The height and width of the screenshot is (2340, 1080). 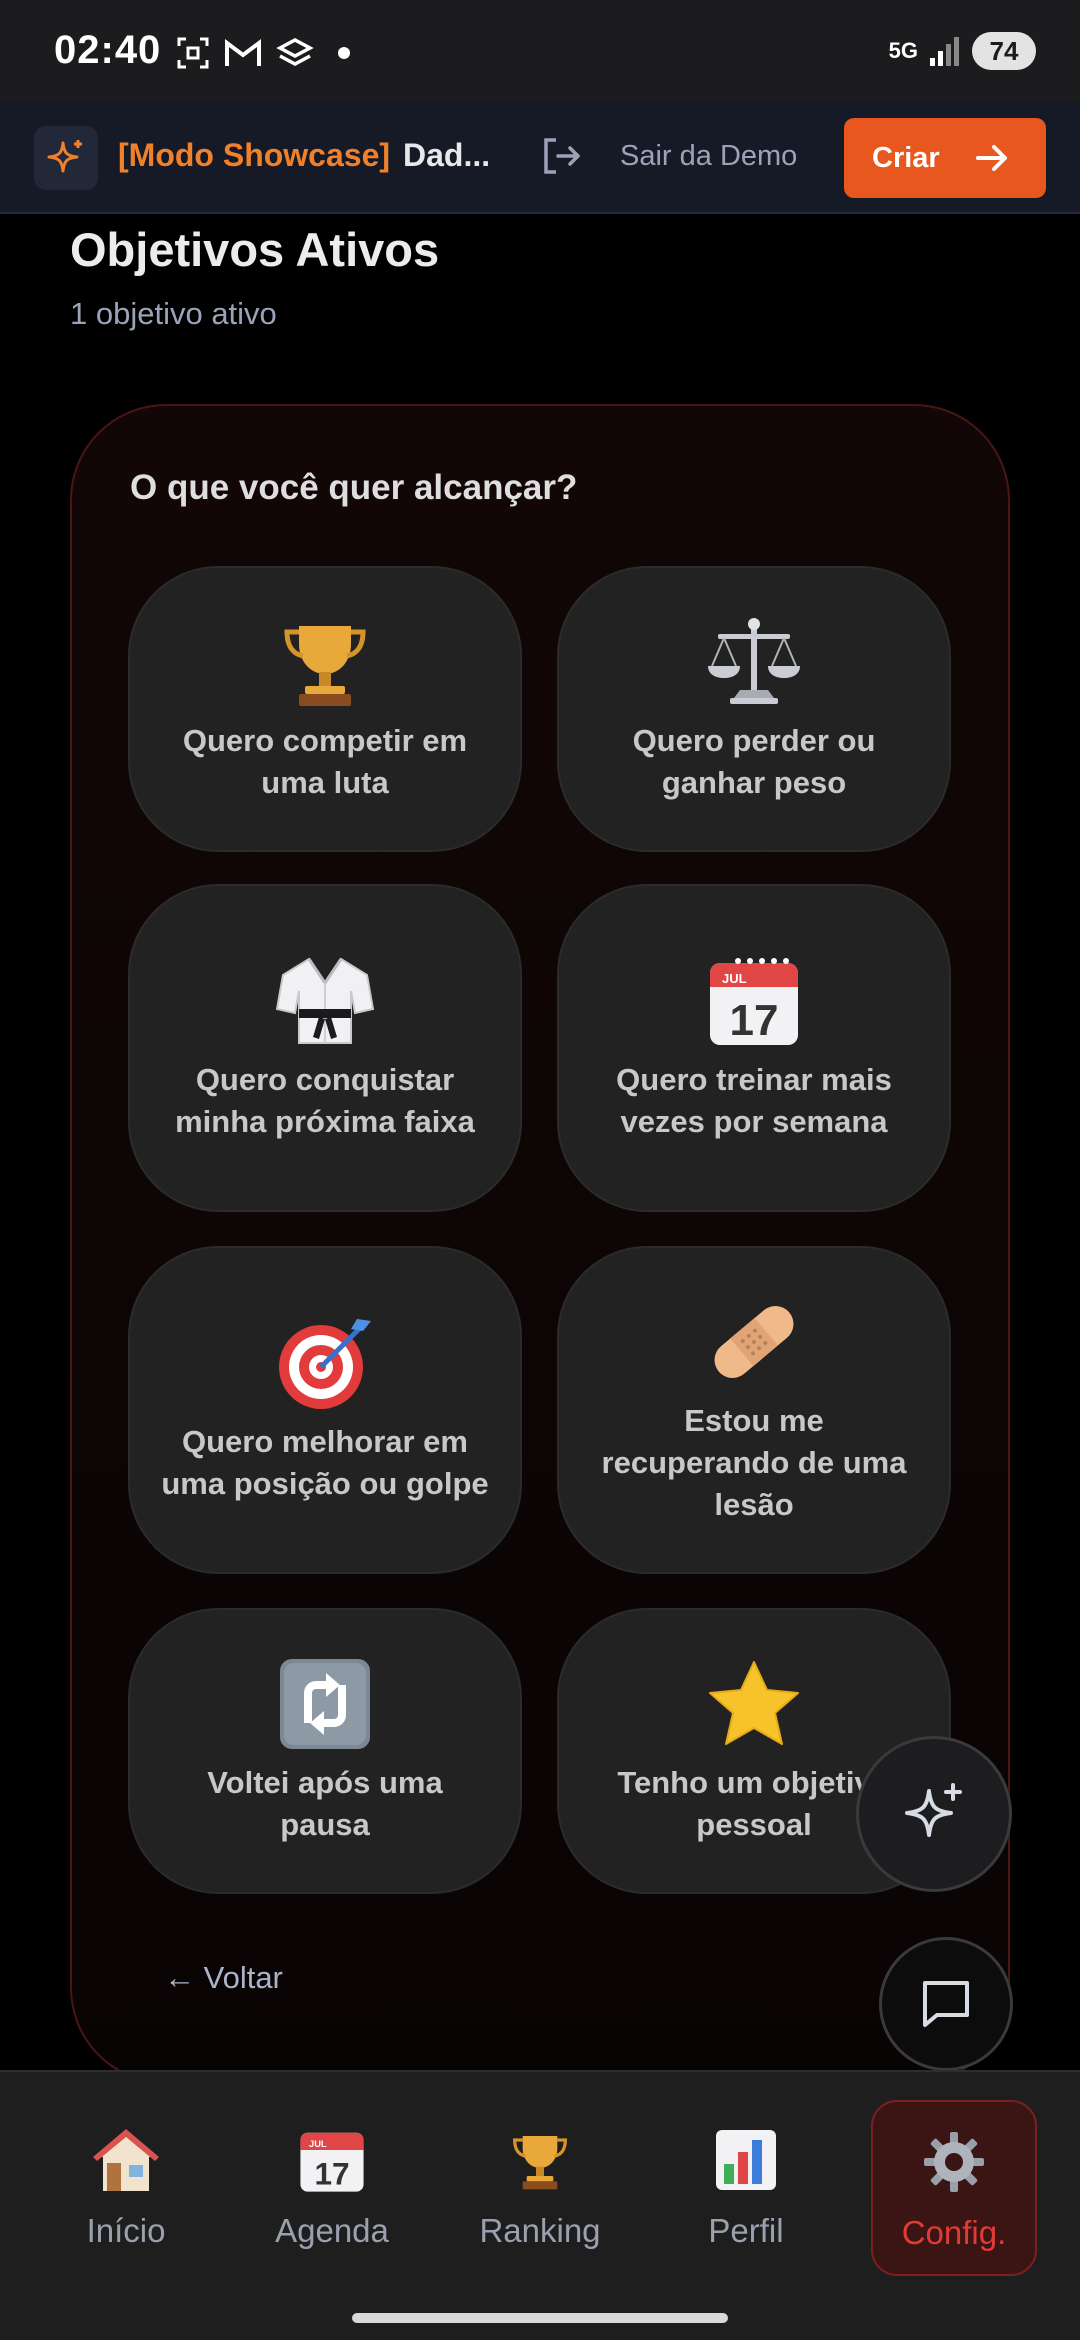 I want to click on goal-option-belt: Quero conquistar minha próxima faixa, so click(x=325, y=1048).